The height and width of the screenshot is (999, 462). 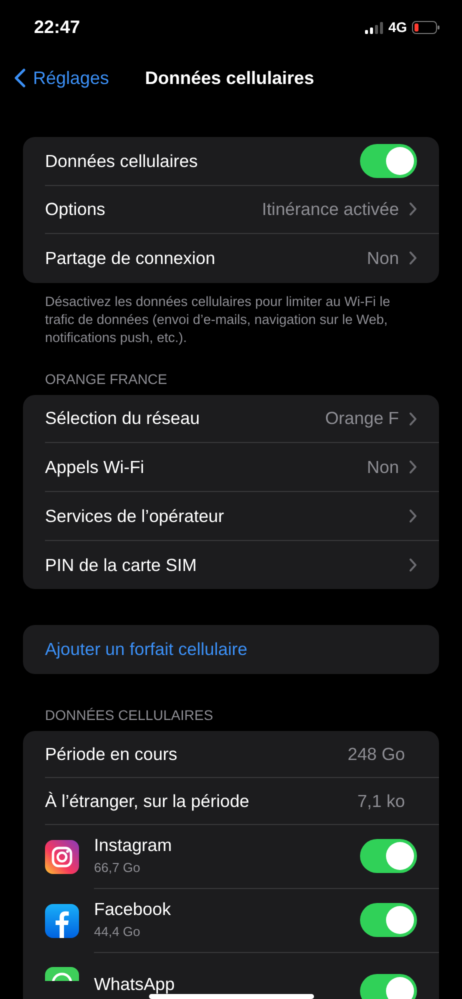 I want to click on row-label: À l’étranger, sur la période, so click(x=147, y=801).